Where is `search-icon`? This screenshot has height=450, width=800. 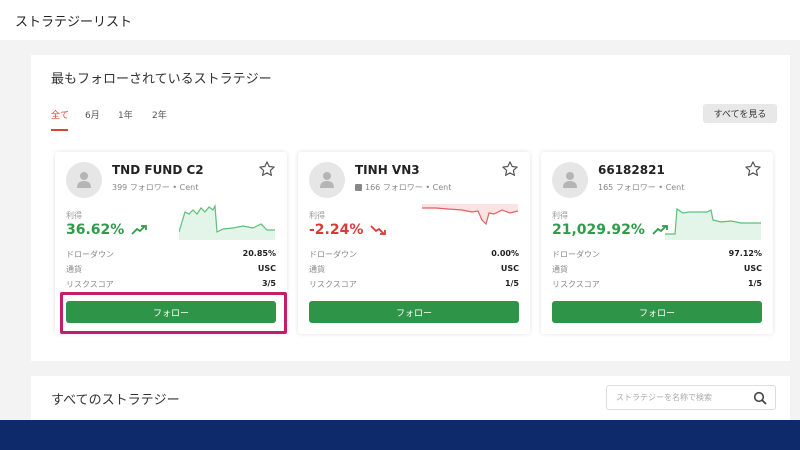 search-icon is located at coordinates (760, 398).